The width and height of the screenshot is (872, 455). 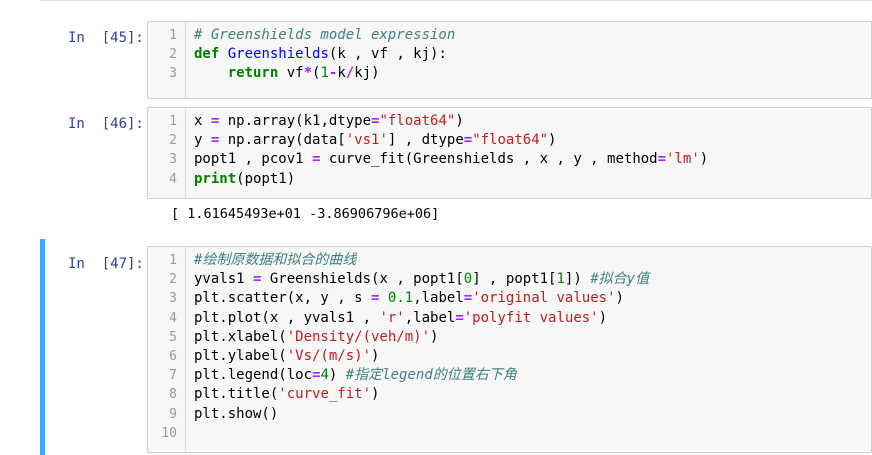 I want to click on code-token: 0, so click(x=468, y=279).